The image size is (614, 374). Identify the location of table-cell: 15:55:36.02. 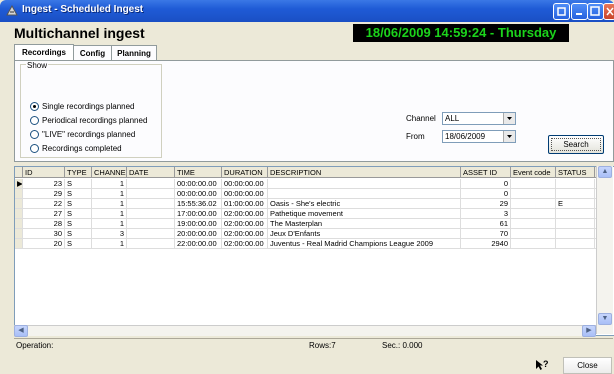
(198, 204).